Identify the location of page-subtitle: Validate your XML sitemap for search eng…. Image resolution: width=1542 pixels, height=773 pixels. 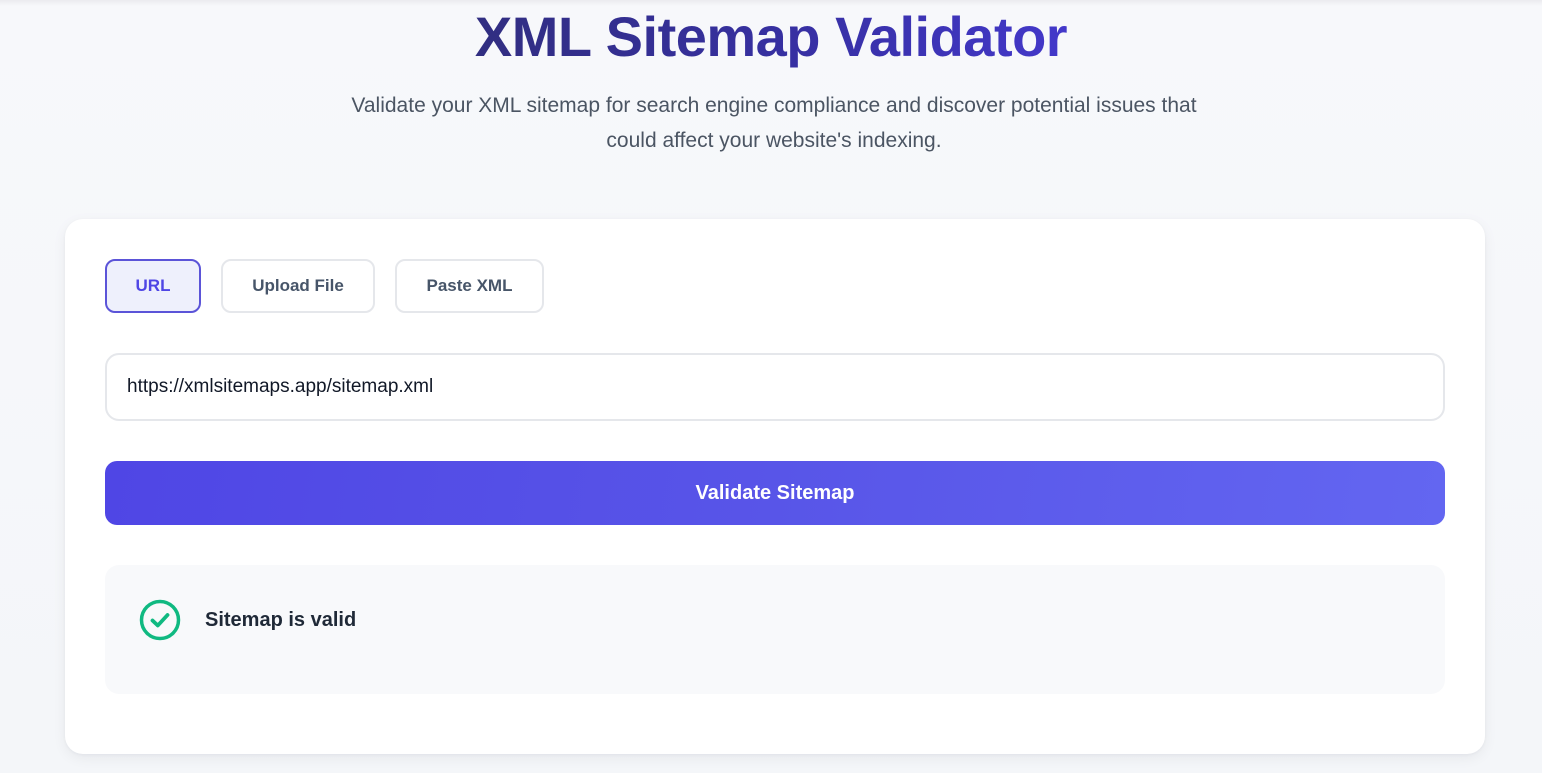
(774, 123).